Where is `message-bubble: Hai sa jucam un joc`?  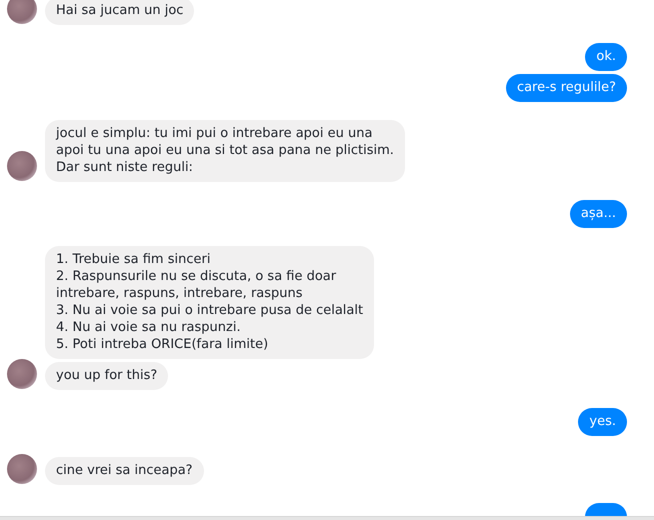
message-bubble: Hai sa jucam un joc is located at coordinates (119, 12).